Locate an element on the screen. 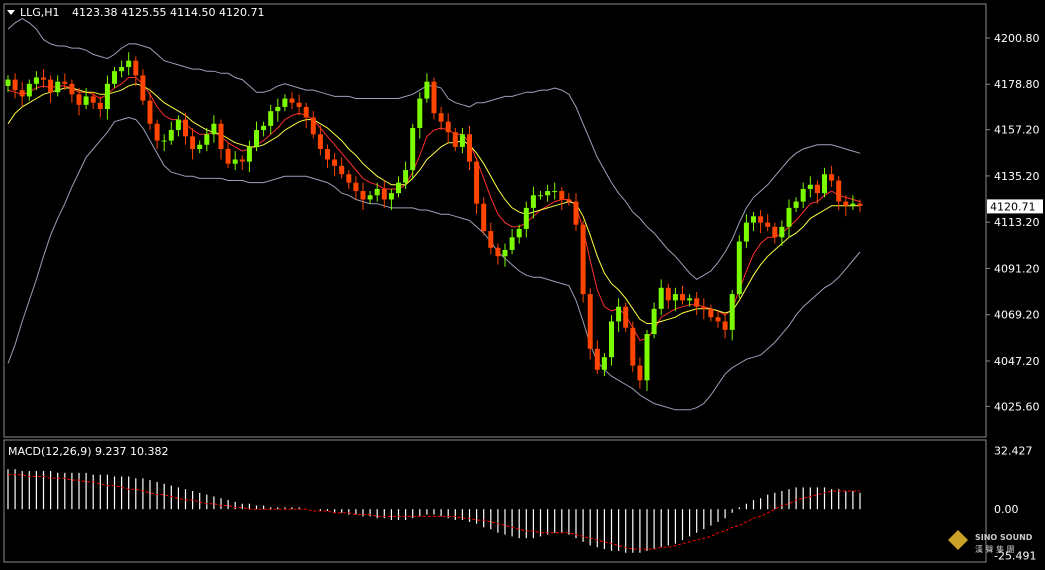  collapse-triangle-icon is located at coordinates (11, 12).